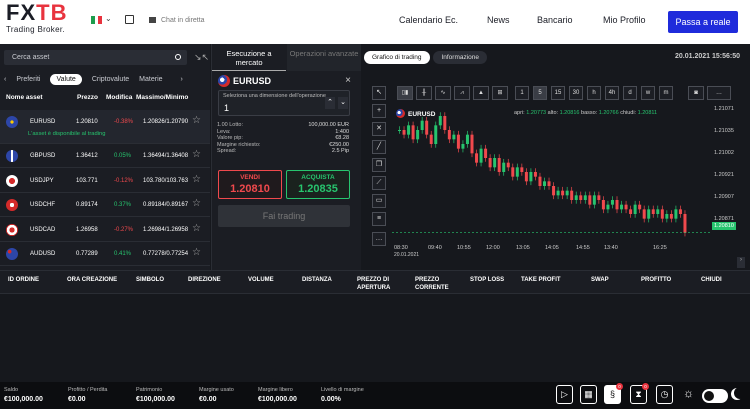 The height and width of the screenshot is (409, 750). Describe the element at coordinates (46, 22) in the screenshot. I see `logo: FXTB Trading Broker.` at that location.